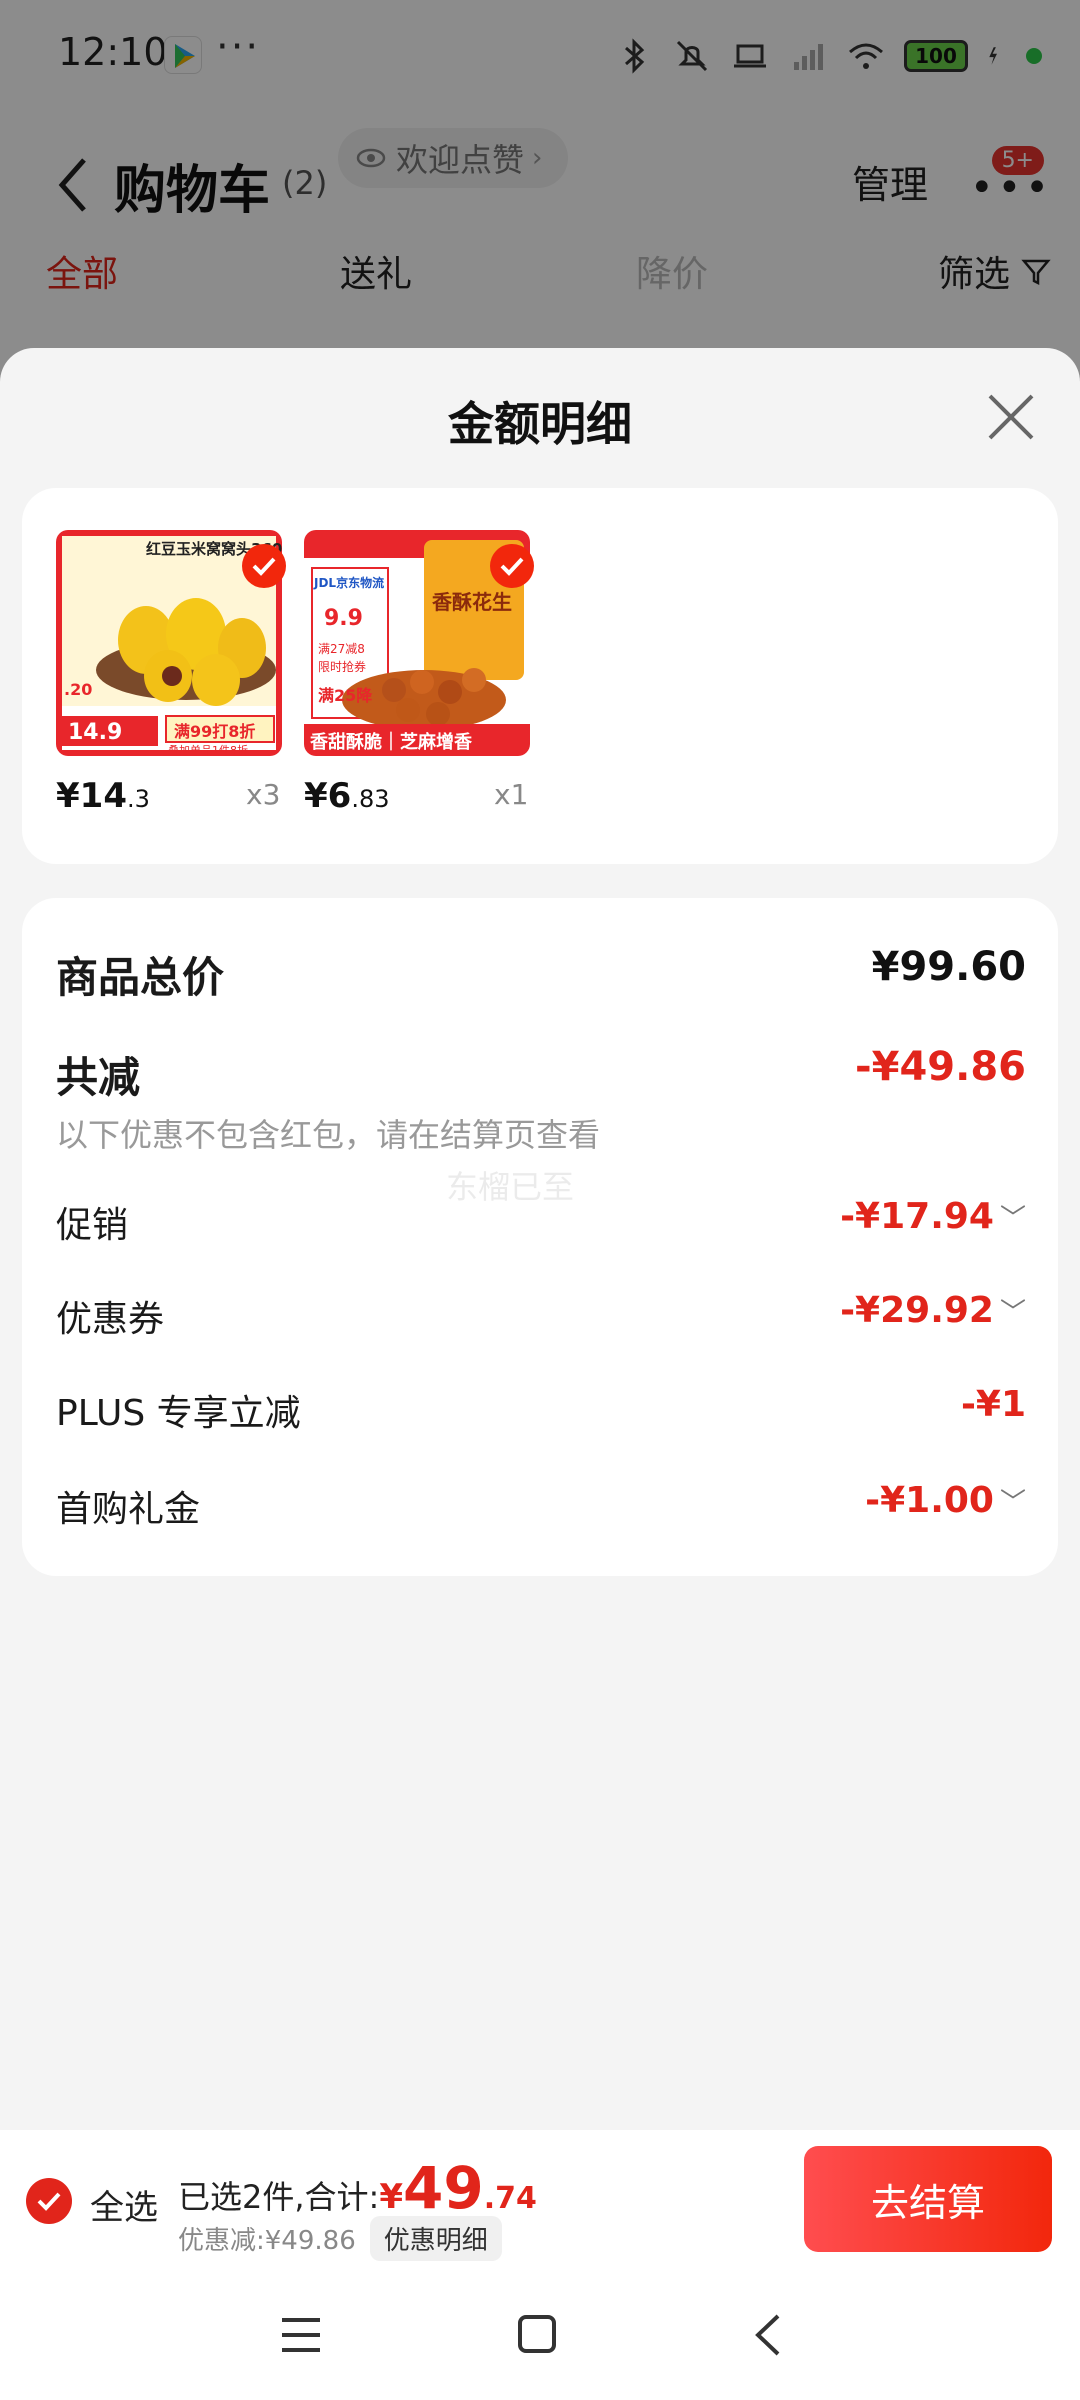 The height and width of the screenshot is (2400, 1080). What do you see at coordinates (78, 689) in the screenshot?
I see `product-1-mark: .20` at bounding box center [78, 689].